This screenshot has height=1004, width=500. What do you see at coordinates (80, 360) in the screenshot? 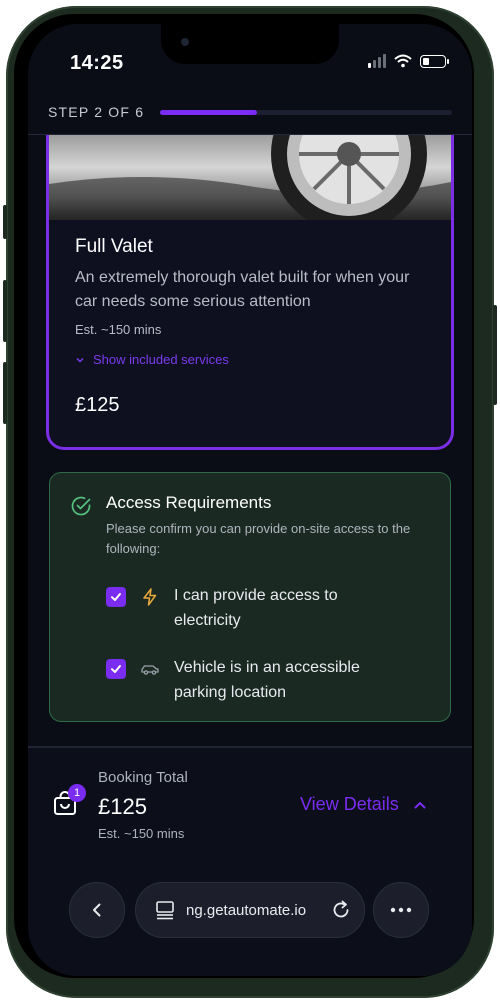
I see `chevron-down-icon` at bounding box center [80, 360].